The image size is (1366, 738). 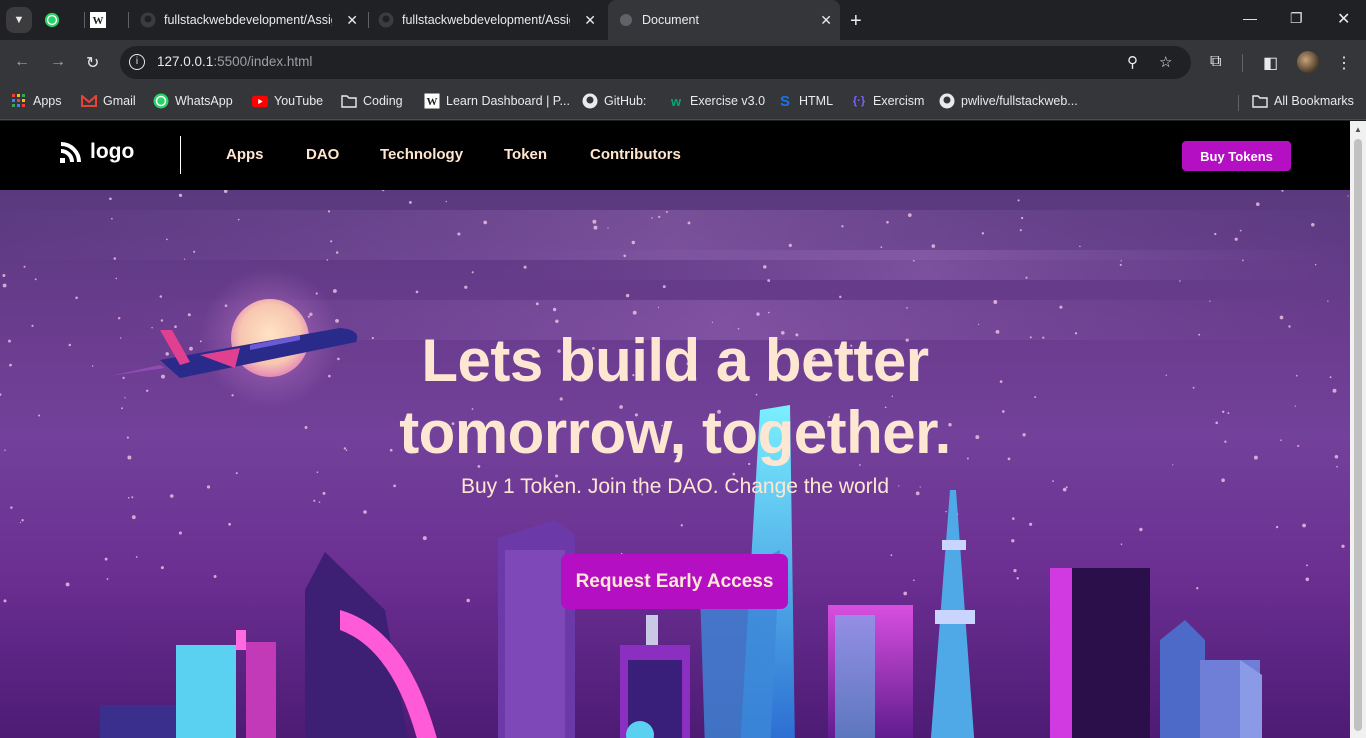 What do you see at coordinates (432, 101) in the screenshot?
I see `wordpress-icon: W` at bounding box center [432, 101].